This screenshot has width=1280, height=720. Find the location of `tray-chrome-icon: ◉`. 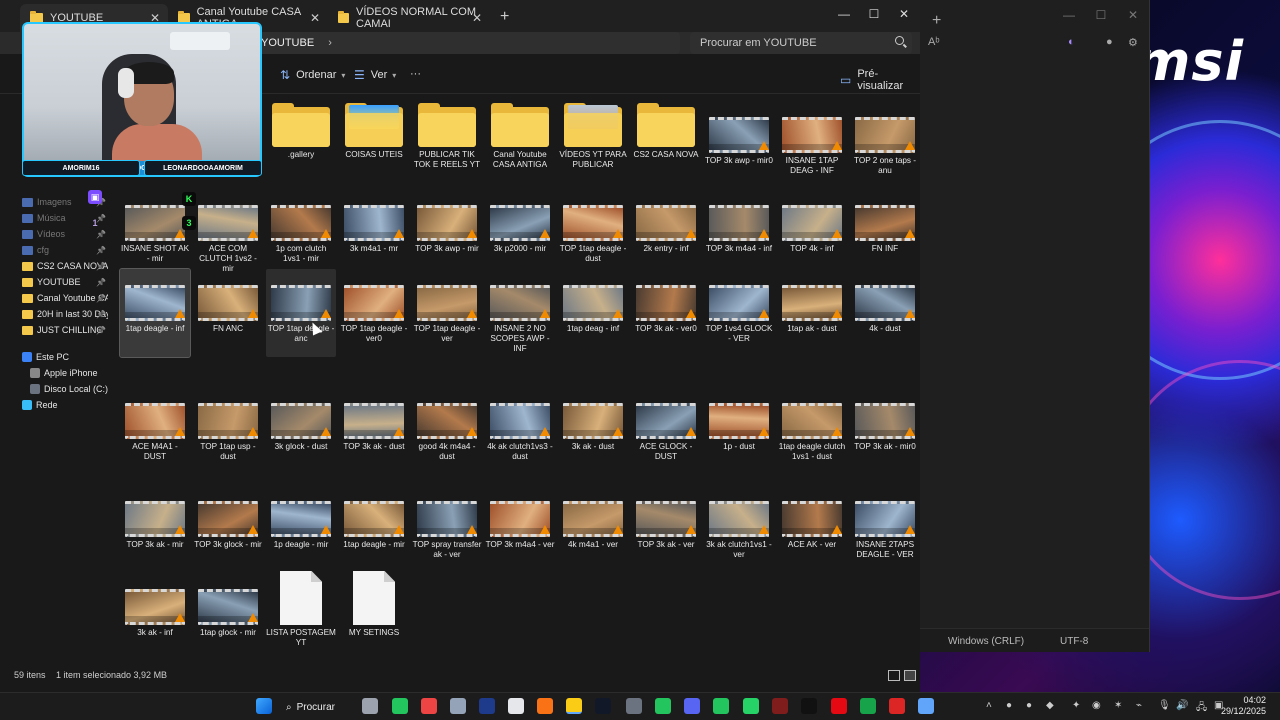

tray-chrome-icon: ◉ is located at coordinates (1096, 705).